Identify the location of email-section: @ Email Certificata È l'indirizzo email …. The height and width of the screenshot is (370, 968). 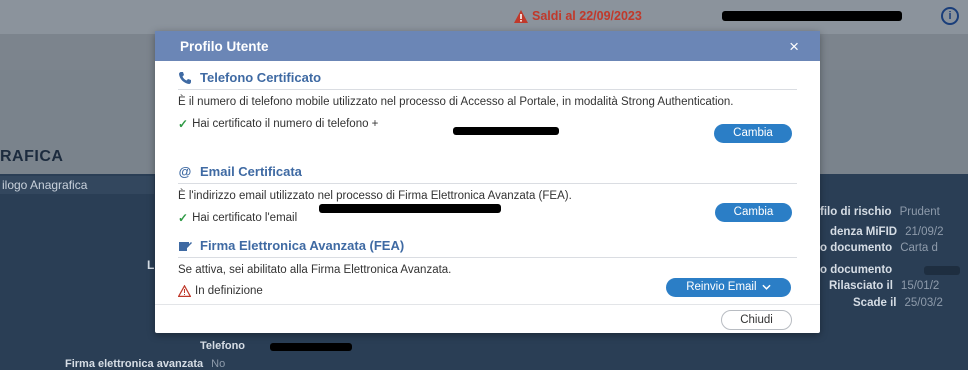
(487, 194).